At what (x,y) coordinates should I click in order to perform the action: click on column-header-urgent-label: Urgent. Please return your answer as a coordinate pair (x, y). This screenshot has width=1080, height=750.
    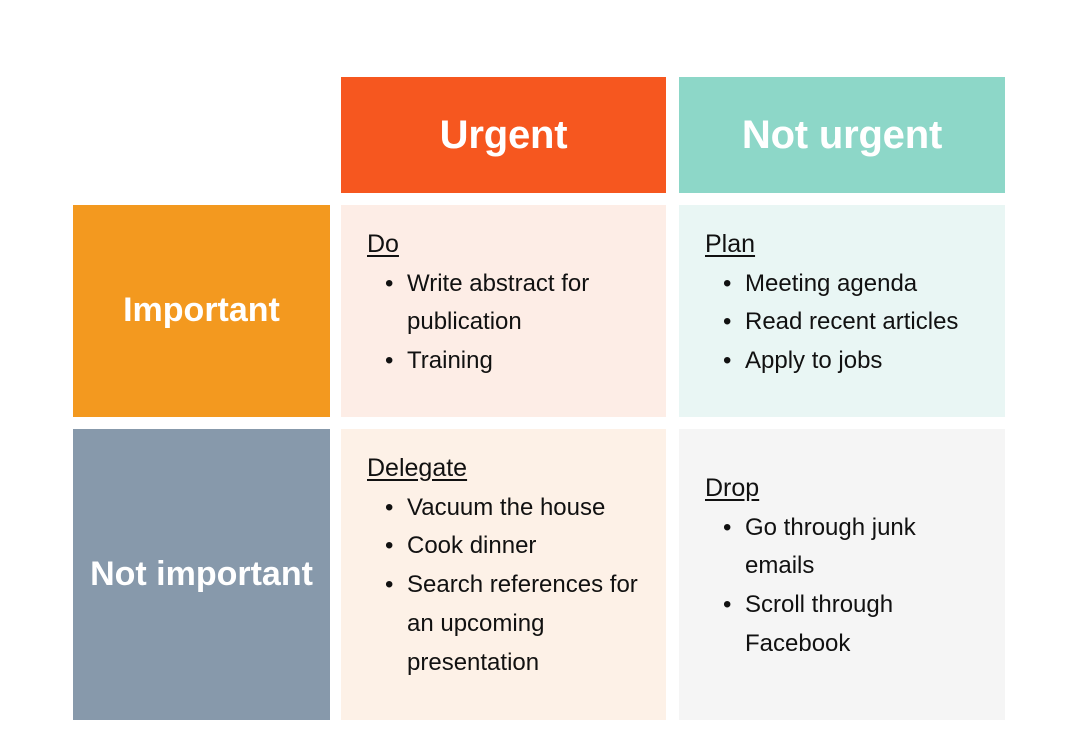
    Looking at the image, I should click on (503, 134).